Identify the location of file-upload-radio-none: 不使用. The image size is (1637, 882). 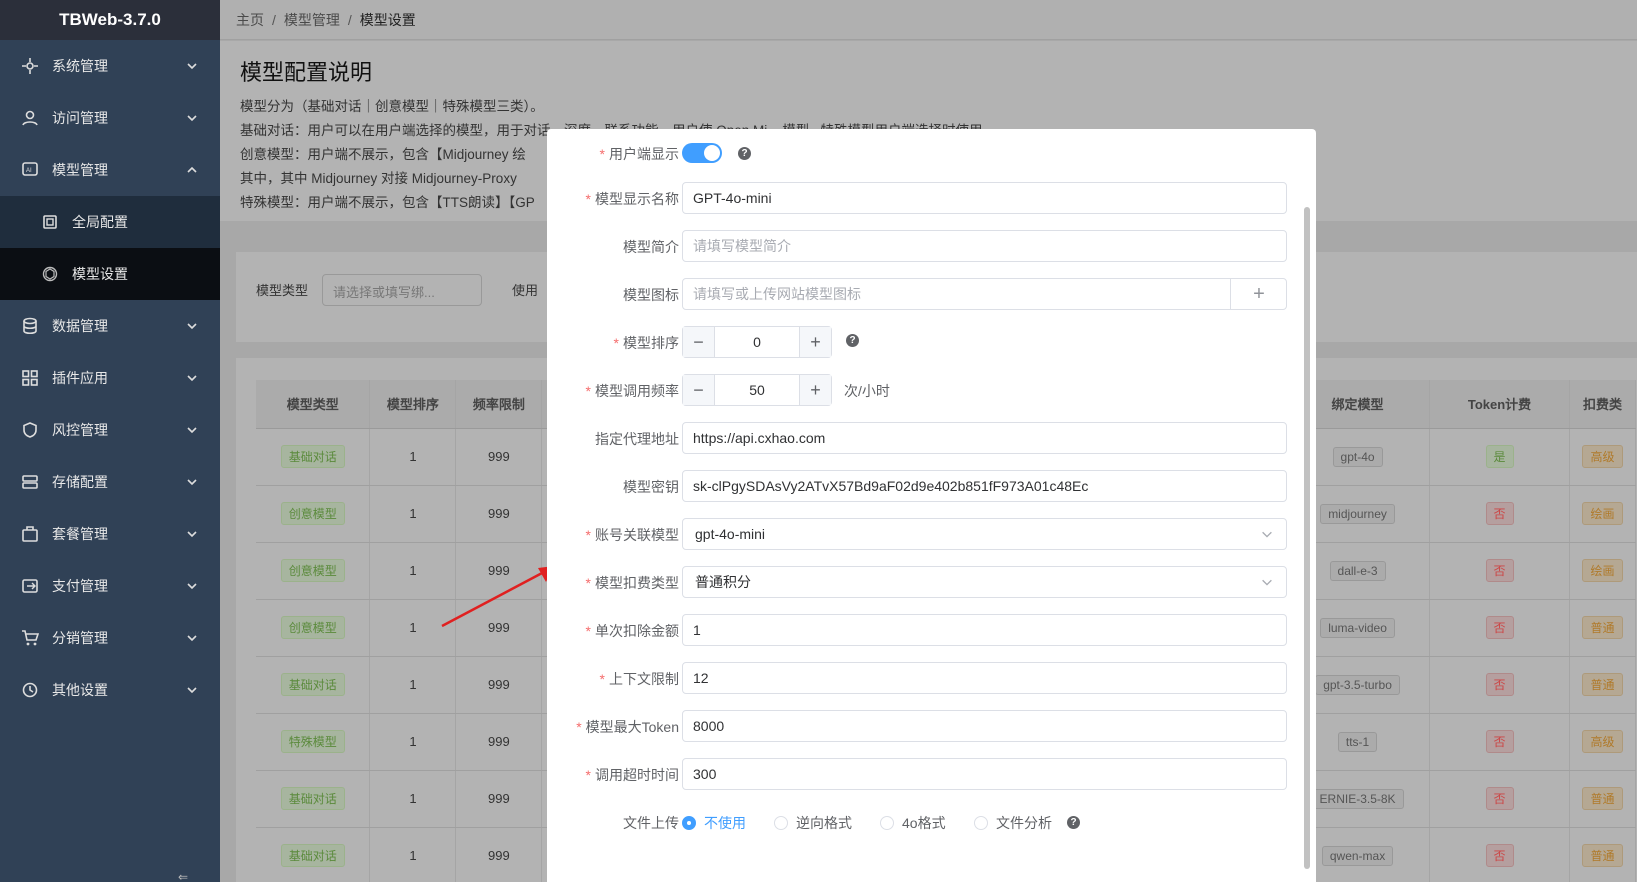
(714, 823).